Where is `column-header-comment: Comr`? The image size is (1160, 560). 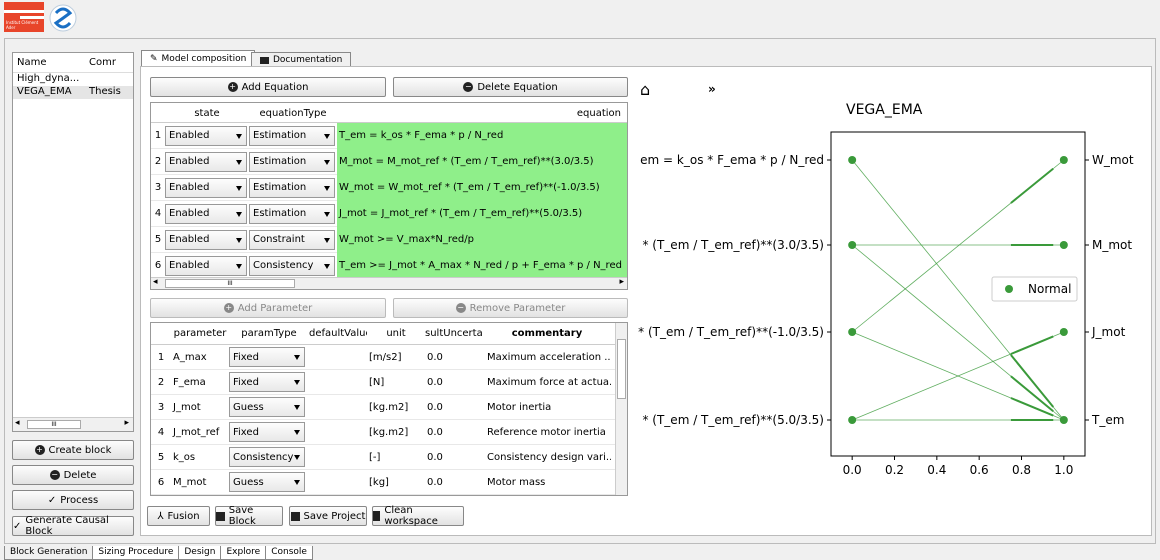 column-header-comment: Comr is located at coordinates (109, 62).